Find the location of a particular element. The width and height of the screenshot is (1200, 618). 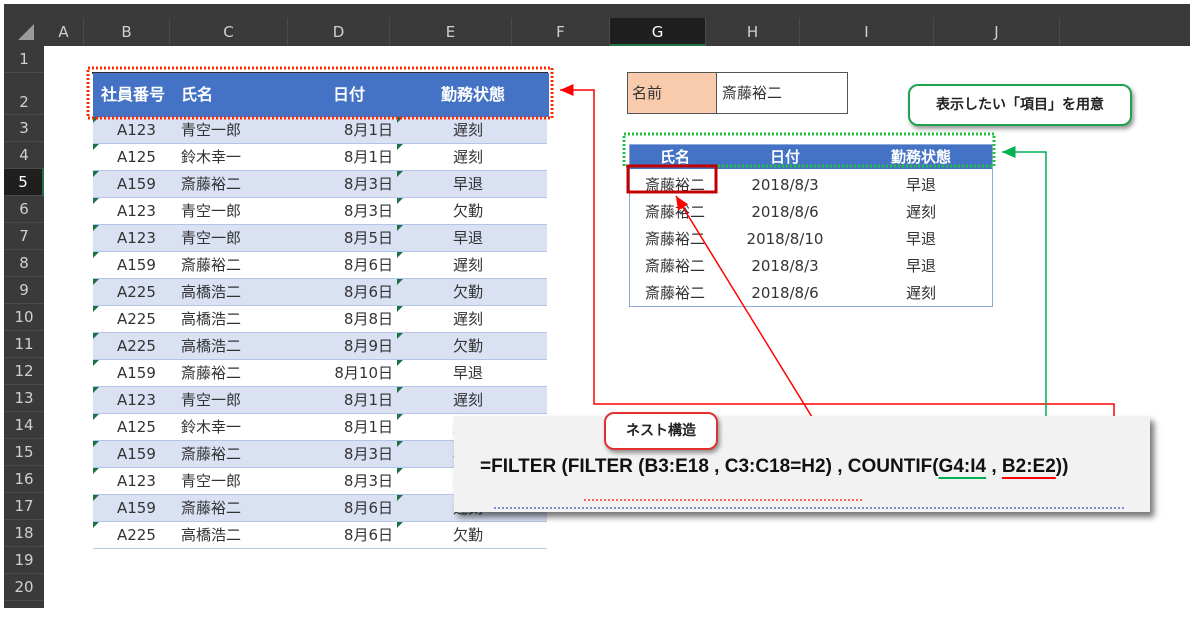

column-header-e: E is located at coordinates (451, 32).